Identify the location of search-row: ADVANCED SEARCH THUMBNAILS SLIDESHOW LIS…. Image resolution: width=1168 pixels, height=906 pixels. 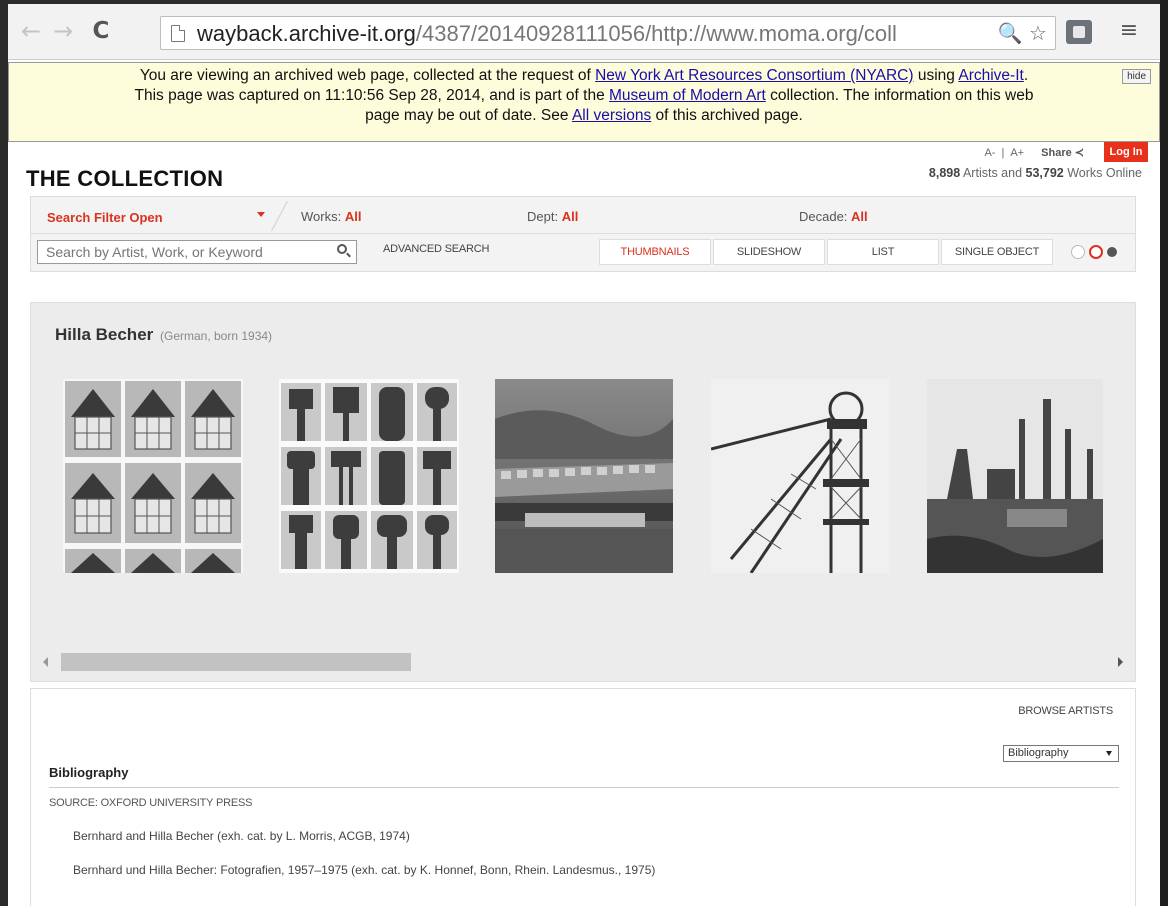
(583, 253).